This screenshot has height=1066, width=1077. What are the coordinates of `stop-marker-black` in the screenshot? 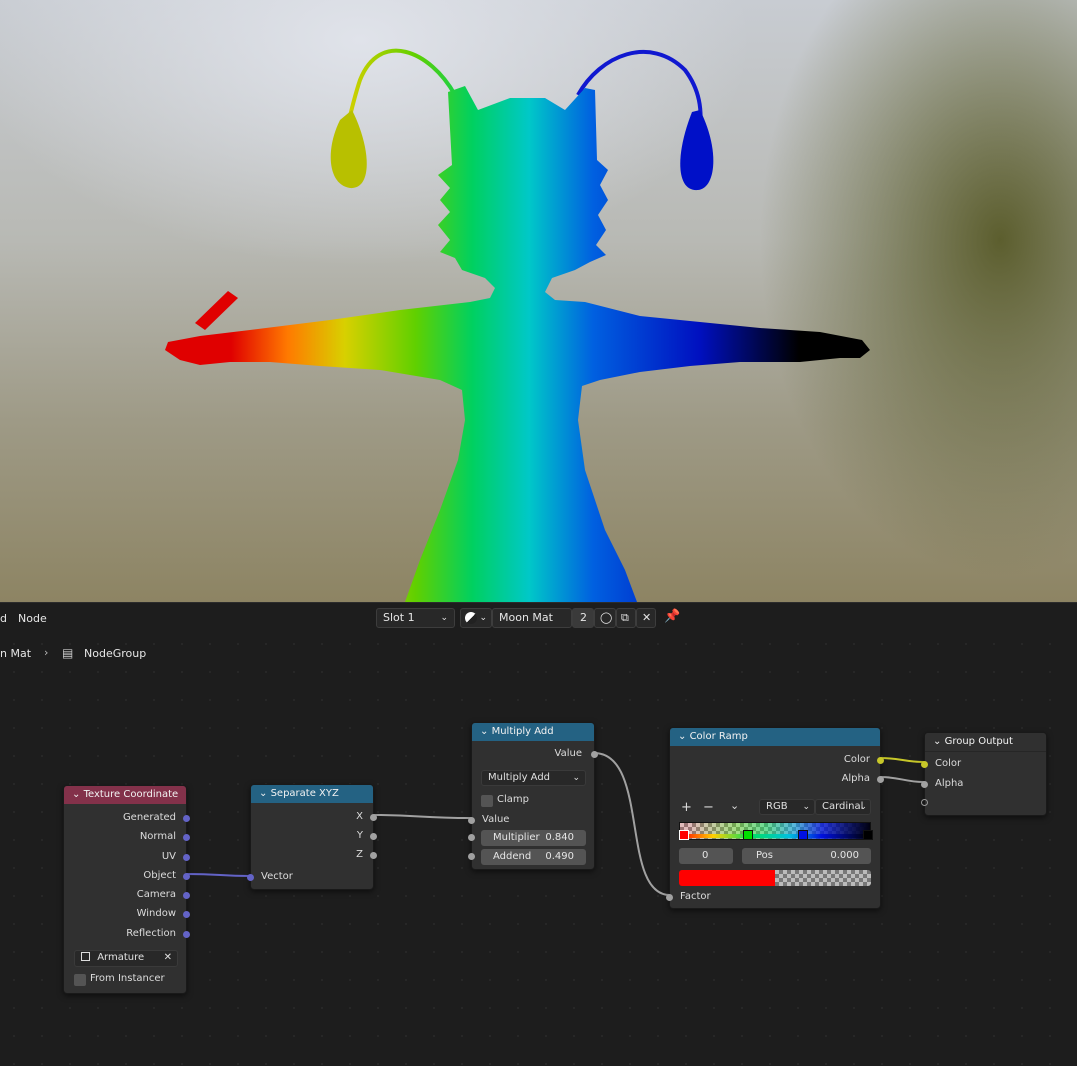 It's located at (868, 835).